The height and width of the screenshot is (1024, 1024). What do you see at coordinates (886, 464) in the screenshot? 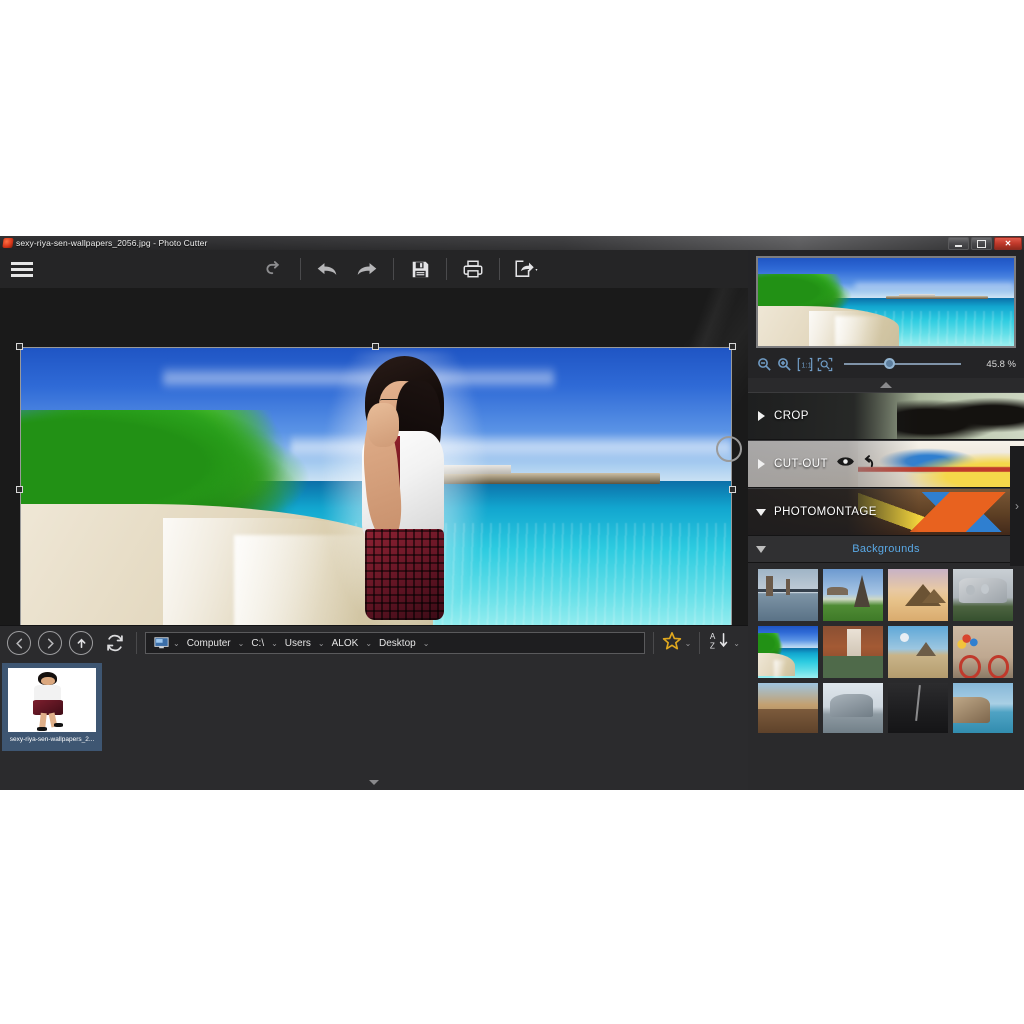
I see `panel-section-cutout: CUT-OUT` at bounding box center [886, 464].